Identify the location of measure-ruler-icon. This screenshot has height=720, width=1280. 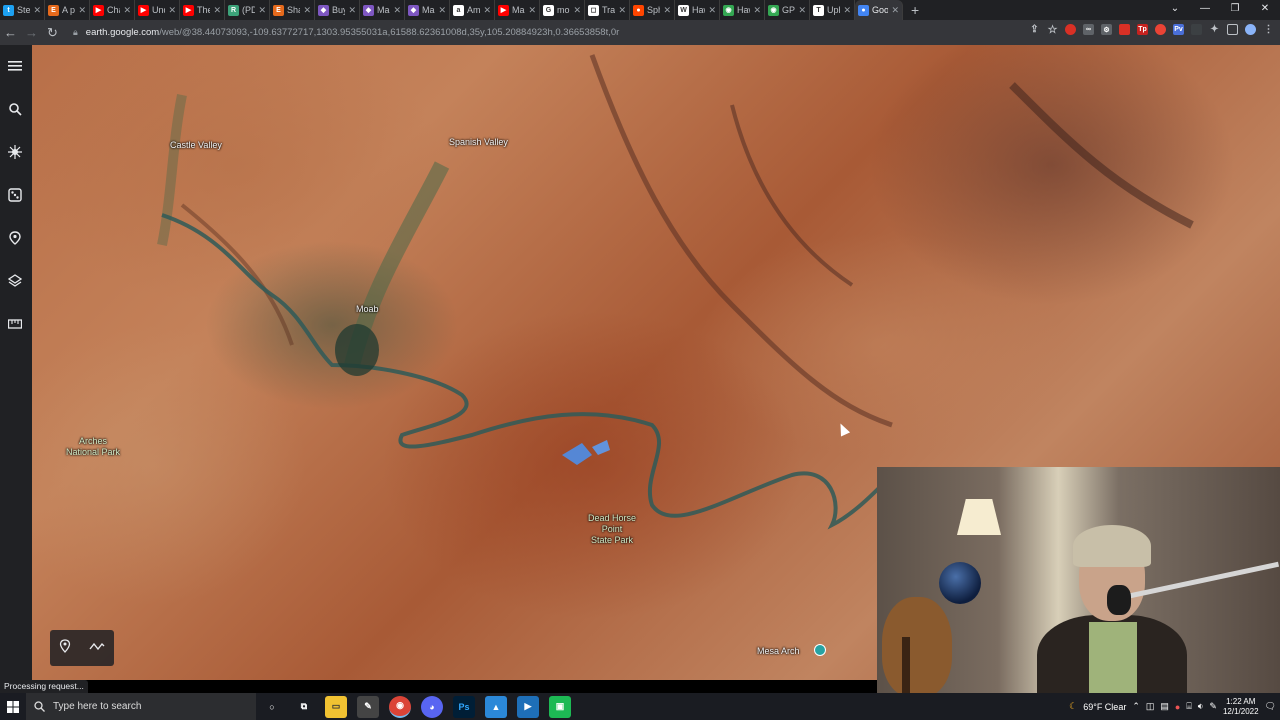
(15, 324).